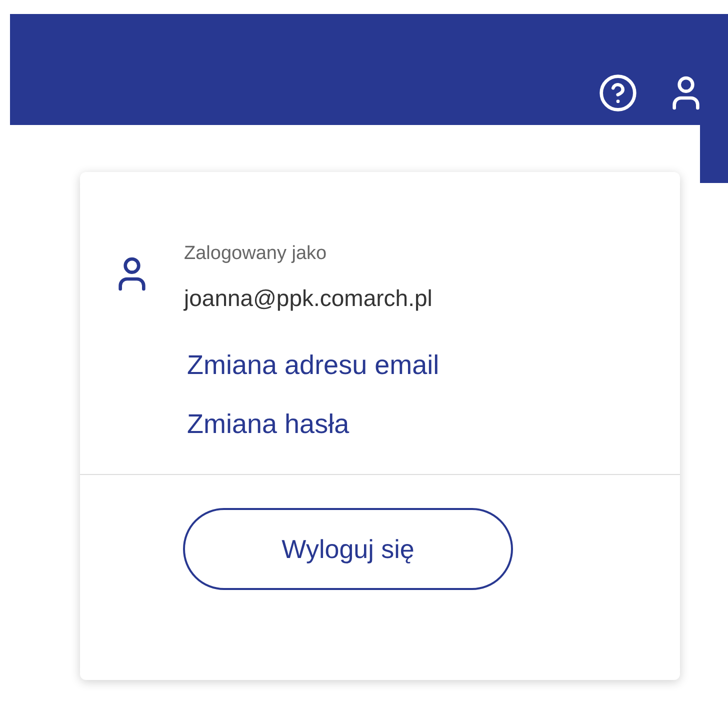  Describe the element at coordinates (348, 549) in the screenshot. I see `logout-button: Wyloguj się` at that location.